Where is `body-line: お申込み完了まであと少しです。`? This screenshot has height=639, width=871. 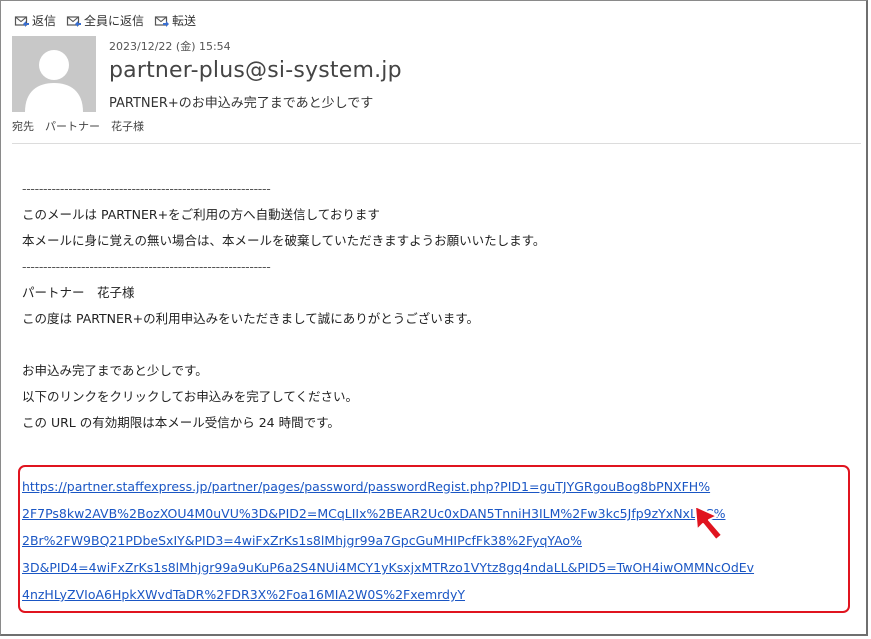 body-line: お申込み完了まであと少しです。 is located at coordinates (115, 370).